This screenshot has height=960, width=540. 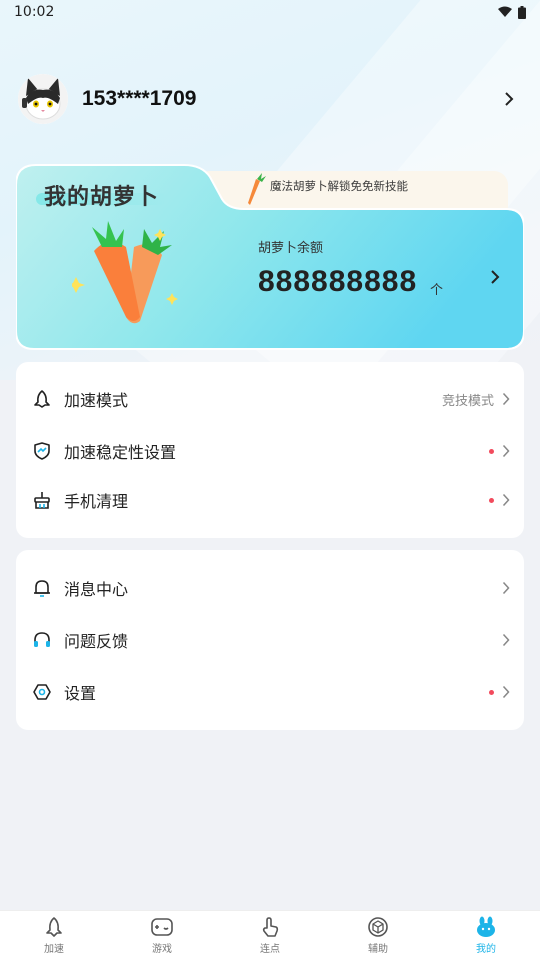 What do you see at coordinates (96, 589) in the screenshot?
I see `menu-label: 消息中心` at bounding box center [96, 589].